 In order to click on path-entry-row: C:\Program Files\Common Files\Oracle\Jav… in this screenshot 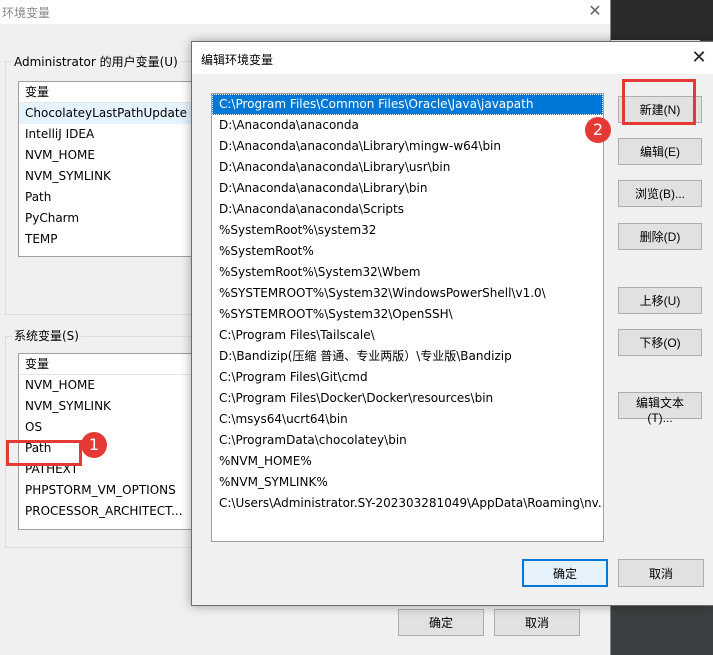, I will do `click(407, 104)`.